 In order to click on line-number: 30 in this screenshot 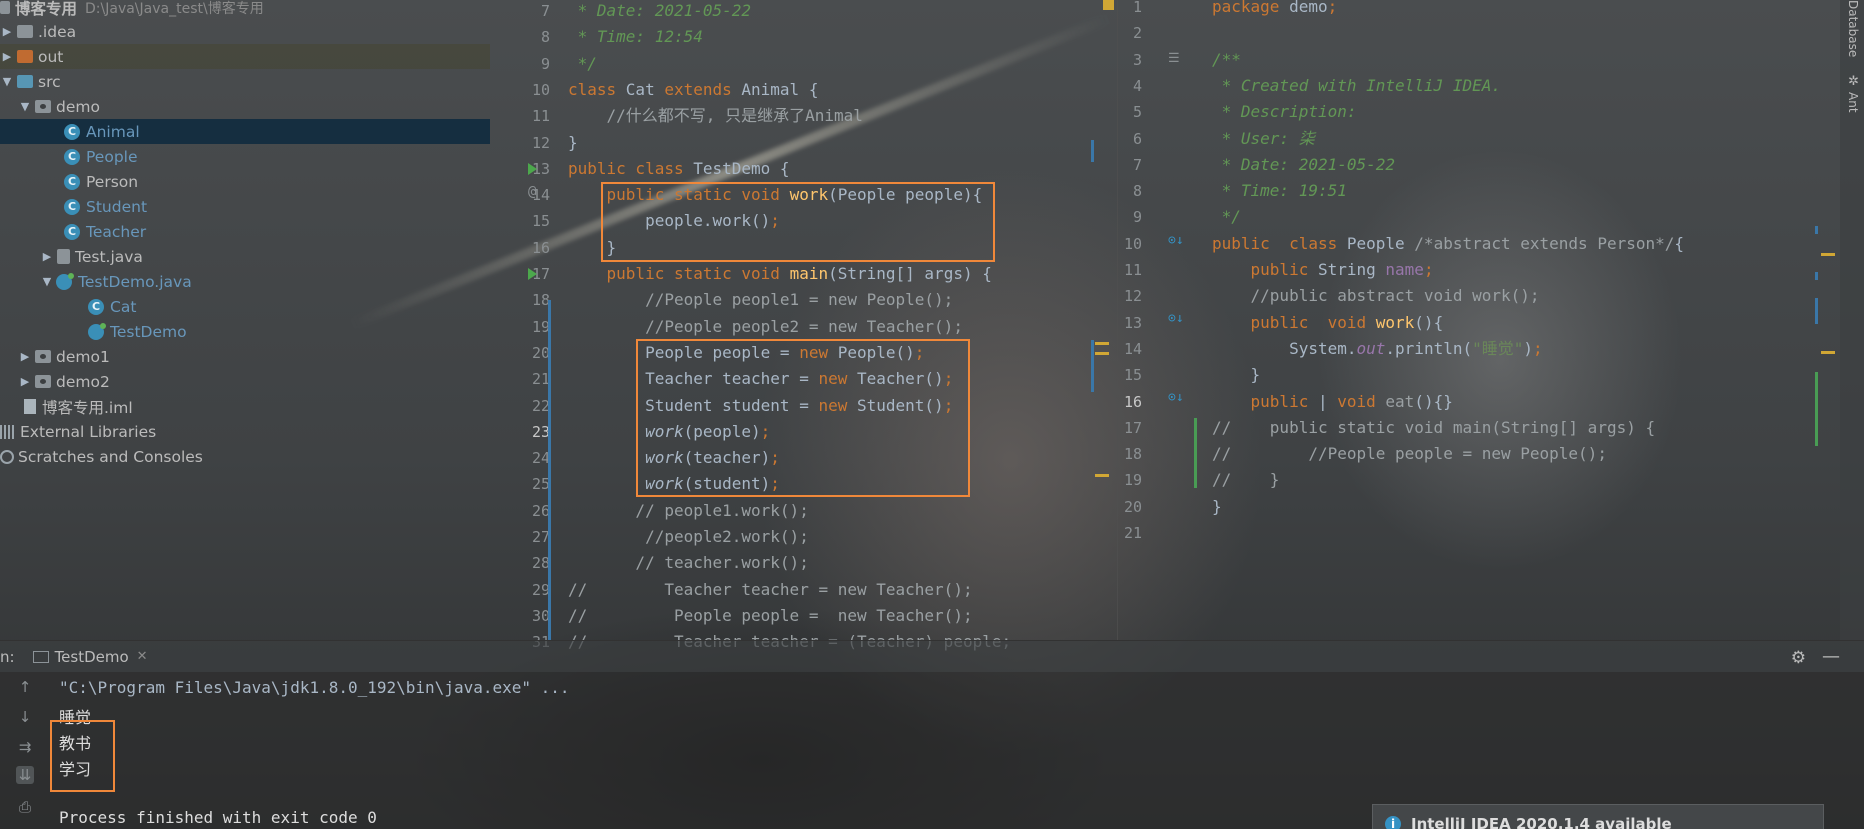, I will do `click(540, 615)`.